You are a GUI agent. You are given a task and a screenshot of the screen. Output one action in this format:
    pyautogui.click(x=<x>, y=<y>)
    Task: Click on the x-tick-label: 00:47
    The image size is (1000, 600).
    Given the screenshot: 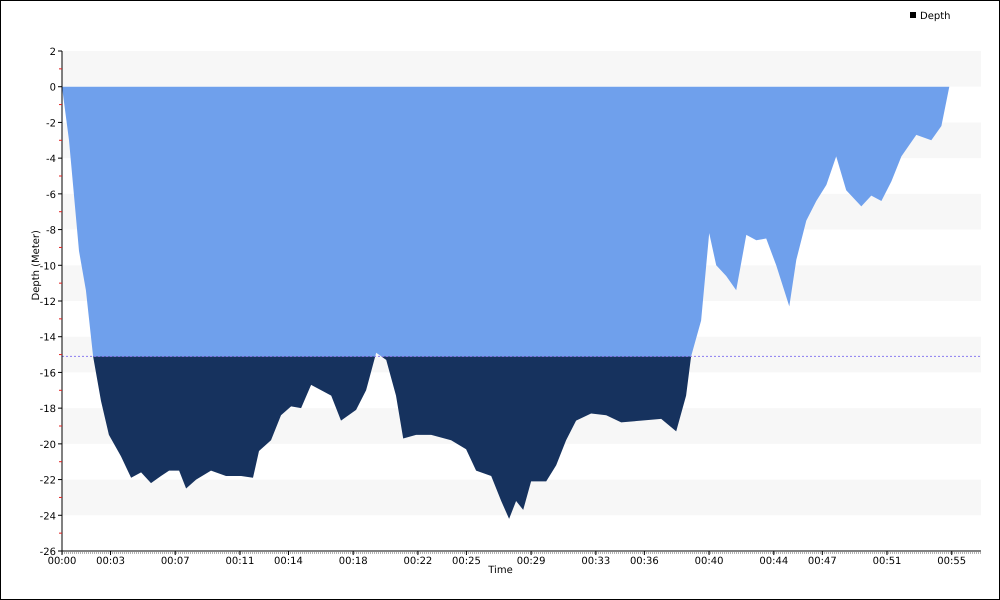 What is the action you would take?
    pyautogui.click(x=822, y=561)
    